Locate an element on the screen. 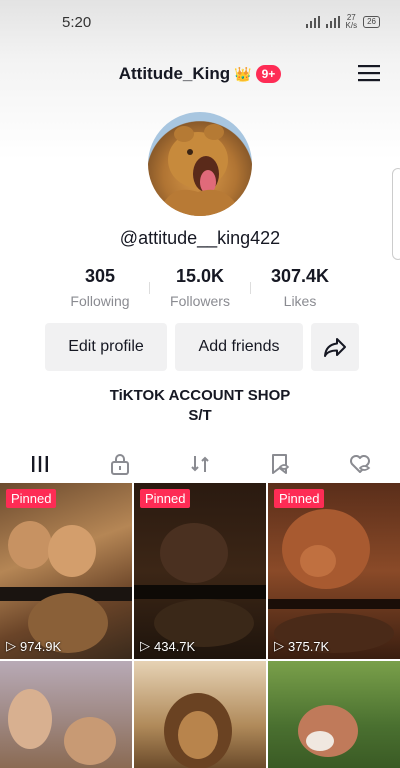  profile-header: Attitude_King 👑 9+ is located at coordinates (200, 74).